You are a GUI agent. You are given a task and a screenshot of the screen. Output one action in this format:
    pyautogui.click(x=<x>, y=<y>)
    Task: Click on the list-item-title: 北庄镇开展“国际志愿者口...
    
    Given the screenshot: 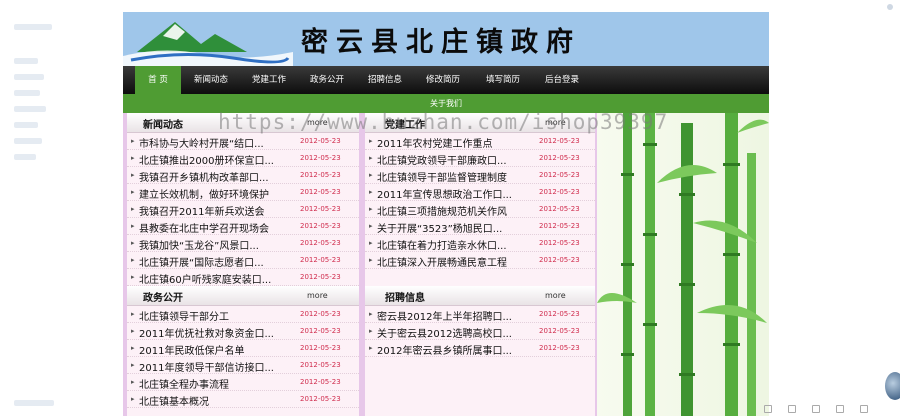 What is the action you would take?
    pyautogui.click(x=201, y=261)
    